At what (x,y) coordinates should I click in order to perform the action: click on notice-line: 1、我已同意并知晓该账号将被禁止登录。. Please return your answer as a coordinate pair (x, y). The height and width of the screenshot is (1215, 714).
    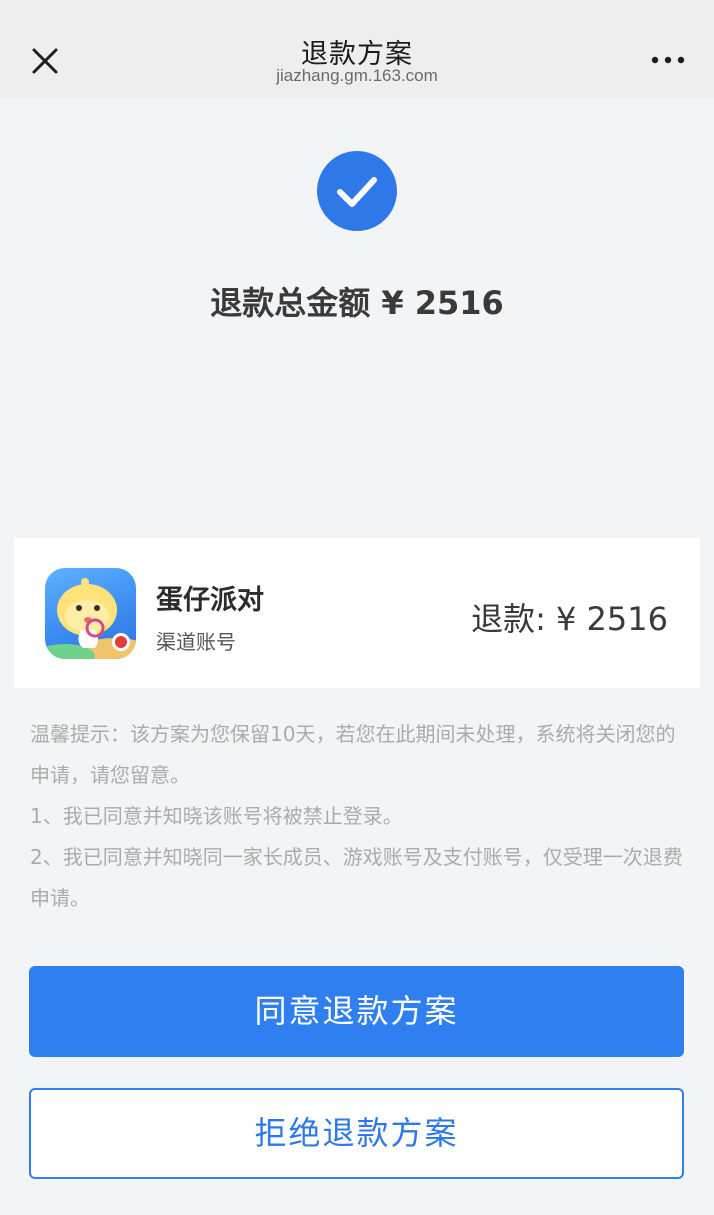
    Looking at the image, I should click on (216, 816).